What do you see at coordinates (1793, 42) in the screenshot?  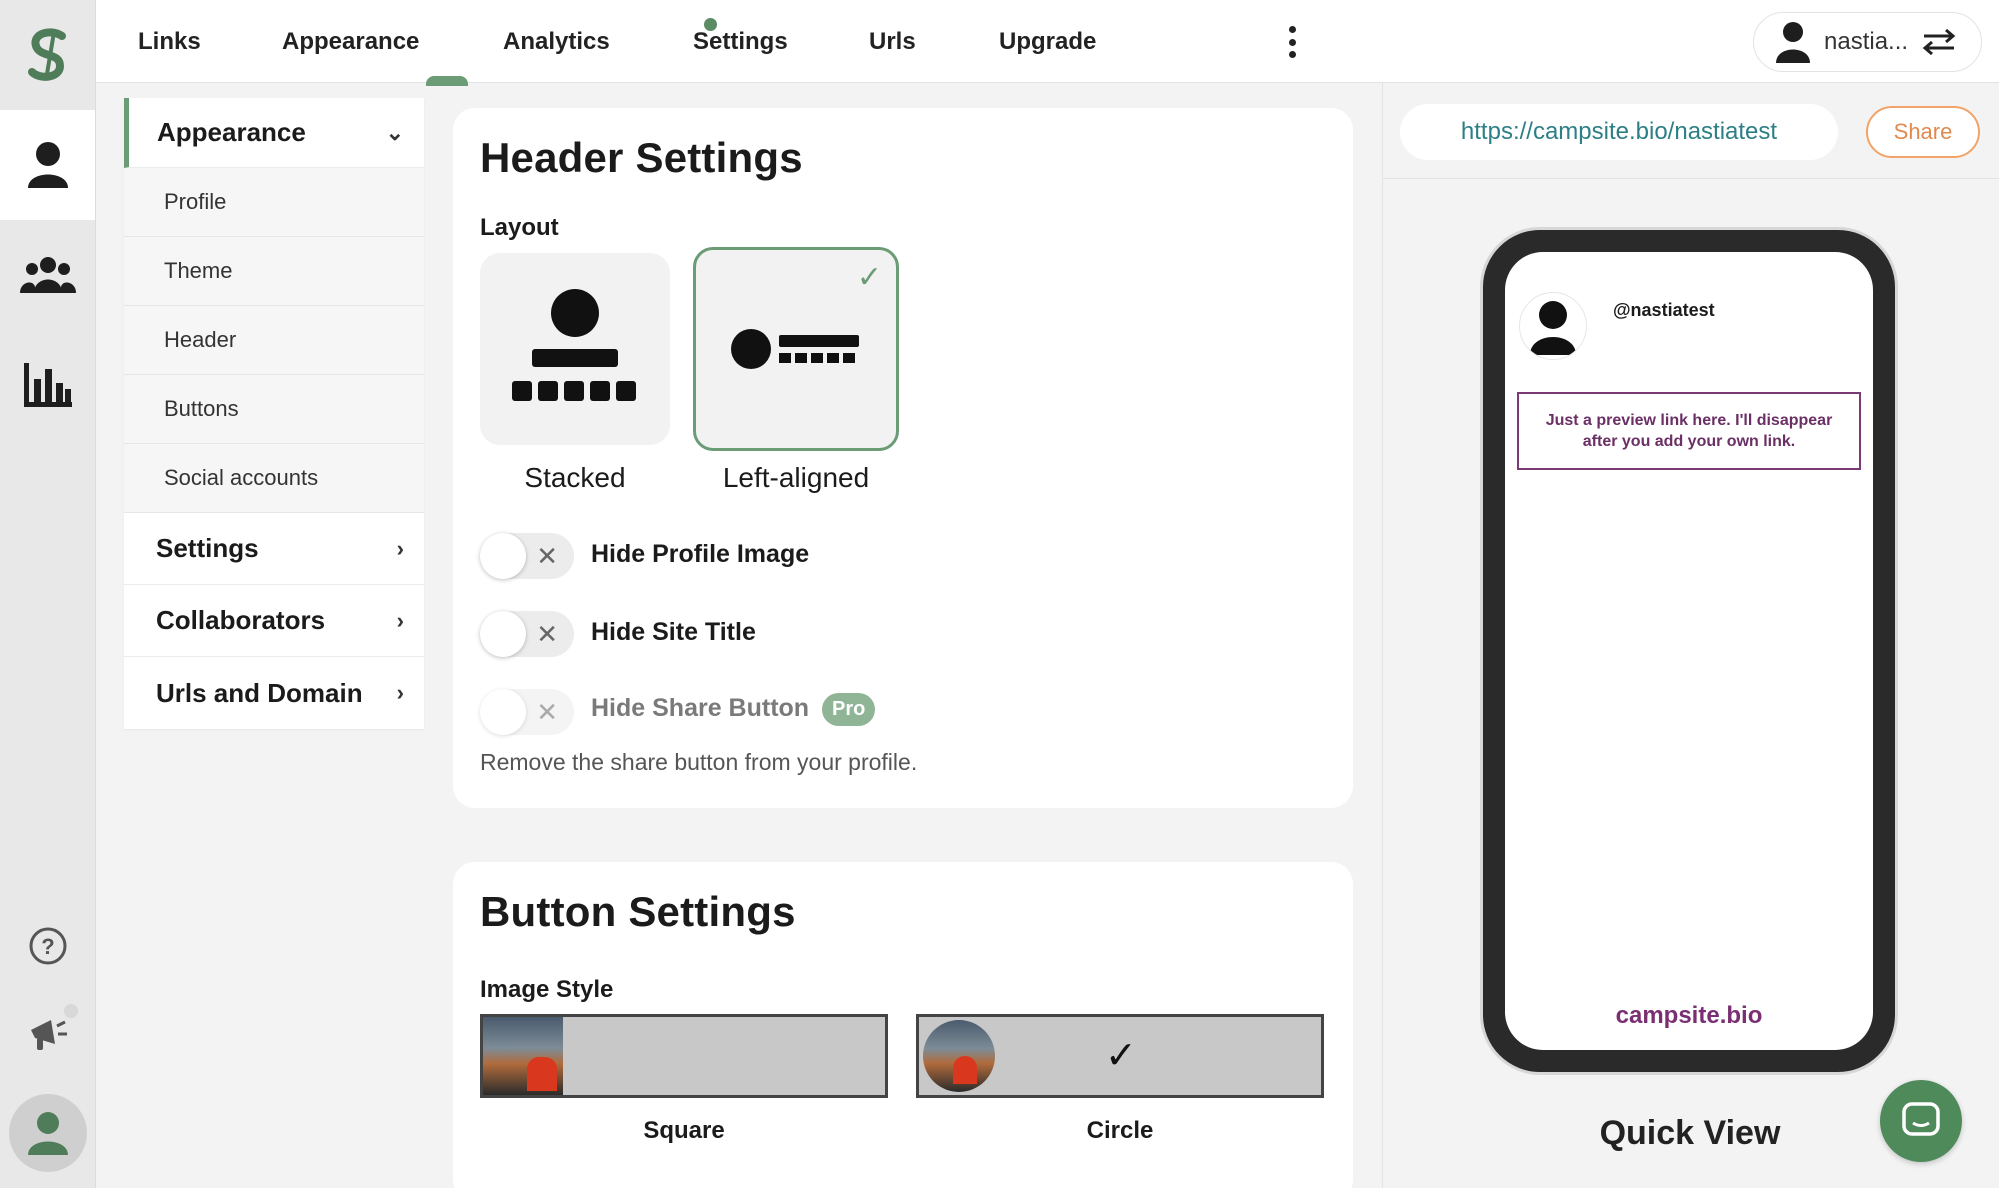 I see `user-icon` at bounding box center [1793, 42].